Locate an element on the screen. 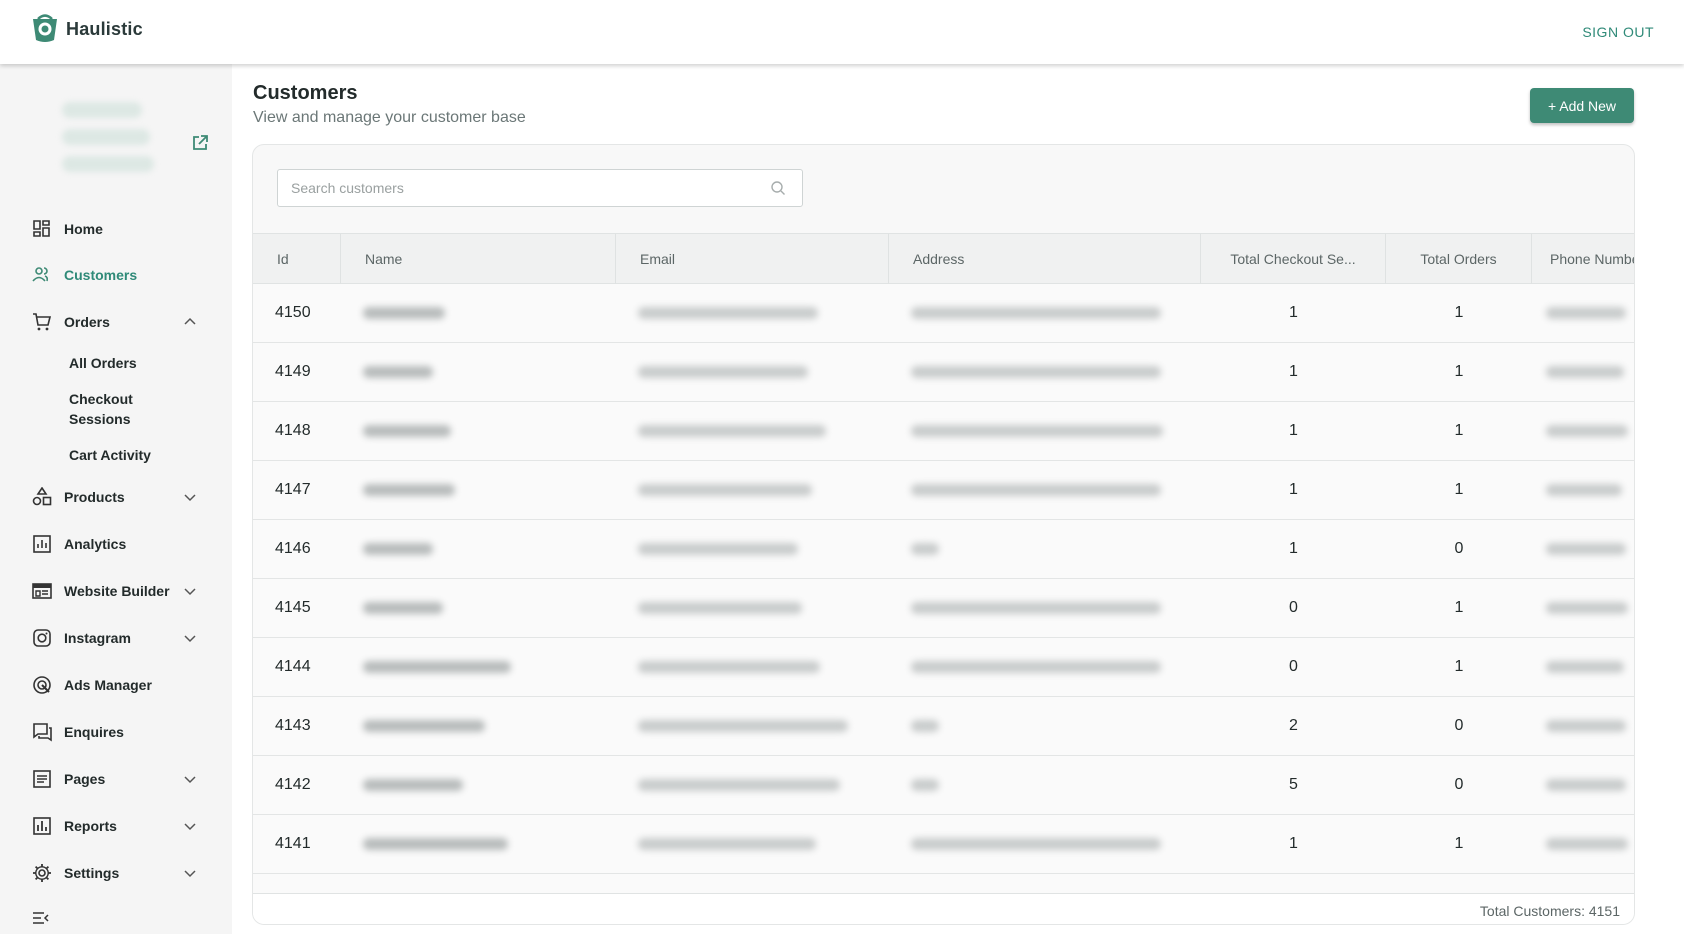 The image size is (1684, 934). table-row: 4150 1 1 is located at coordinates (943, 313).